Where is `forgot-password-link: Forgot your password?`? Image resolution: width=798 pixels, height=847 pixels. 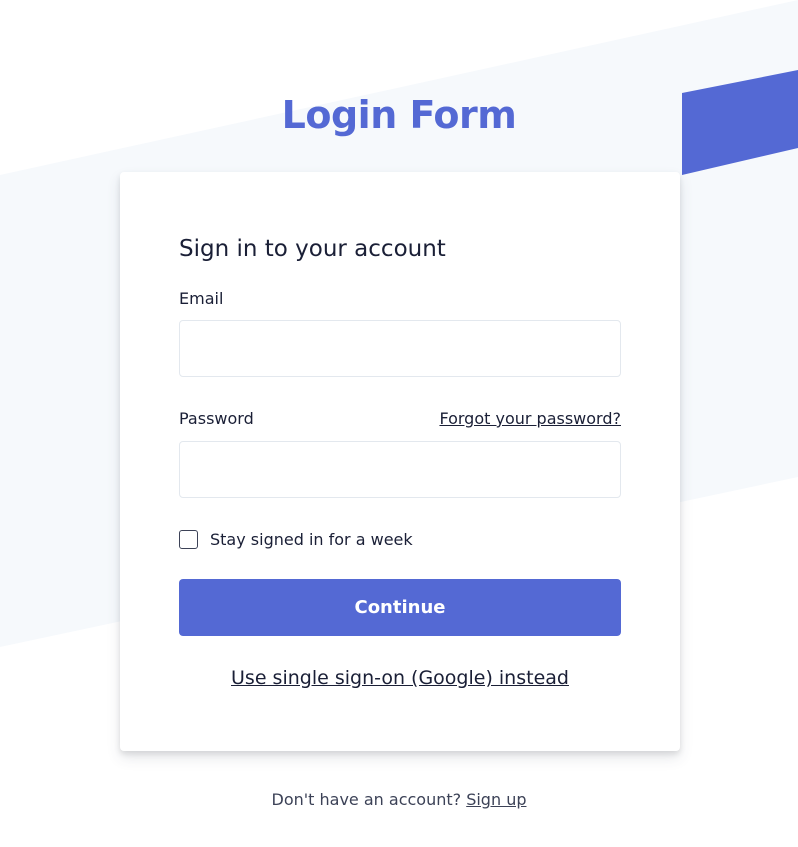
forgot-password-link: Forgot your password? is located at coordinates (530, 418).